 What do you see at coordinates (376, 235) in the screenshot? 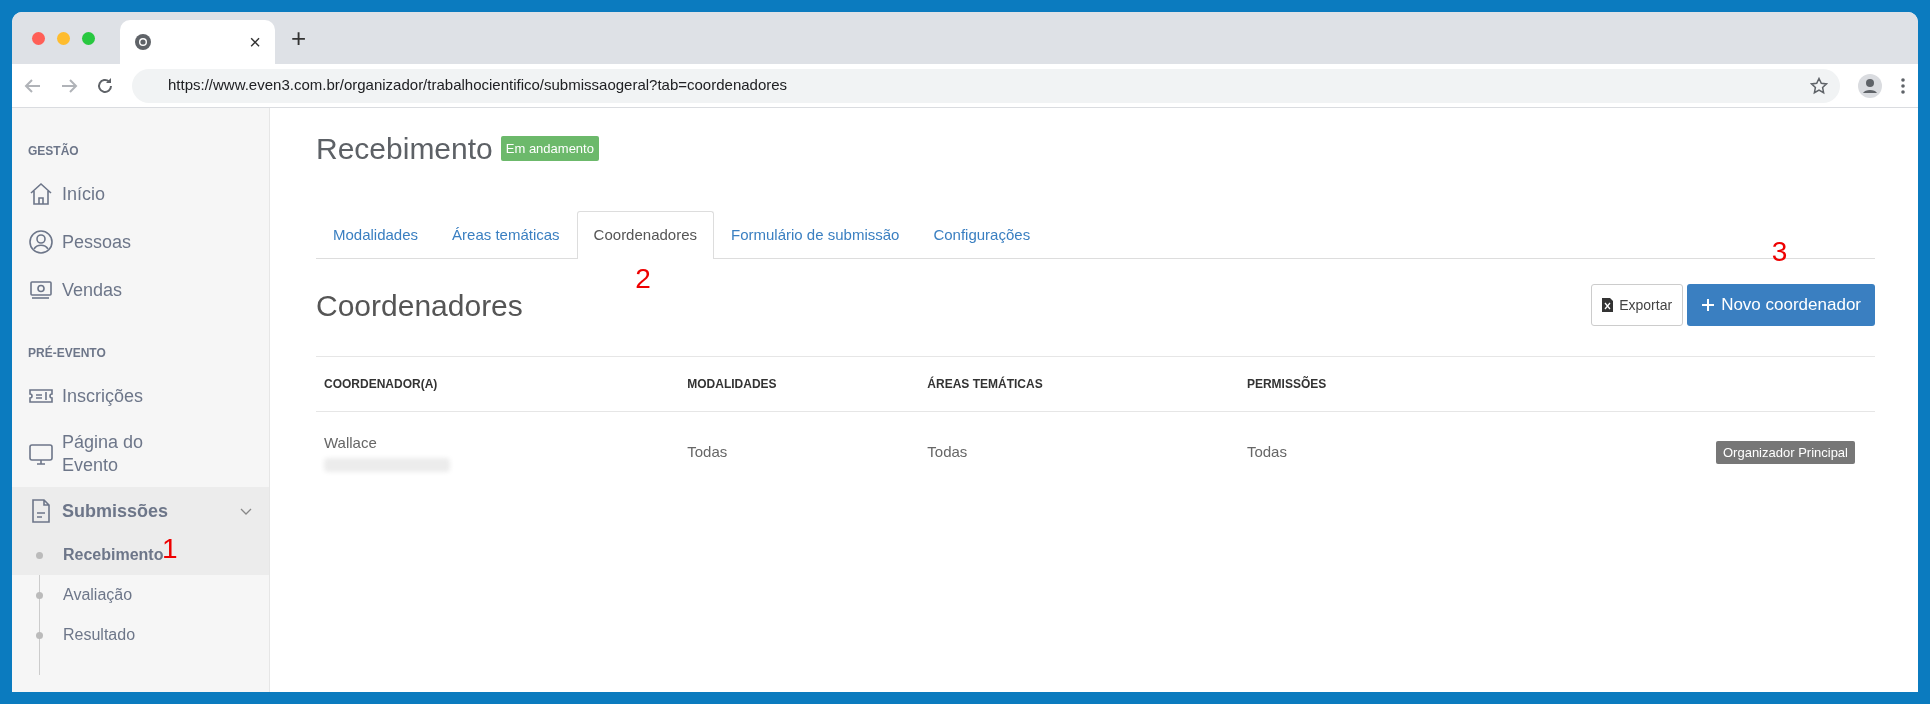
I see `tab: Modalidades` at bounding box center [376, 235].